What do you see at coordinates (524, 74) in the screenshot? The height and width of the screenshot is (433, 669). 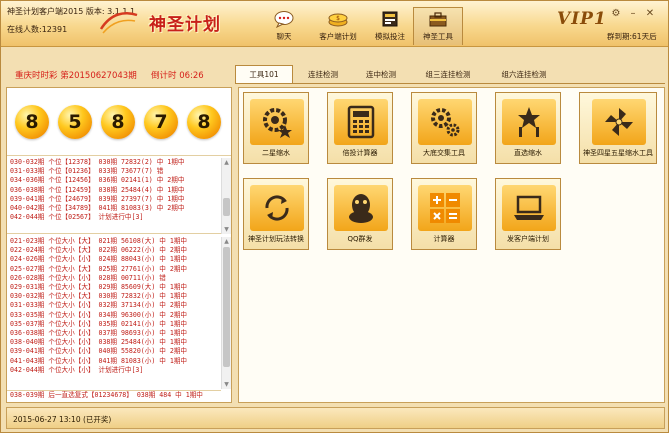 I see `tab-group6-miss: 组六连挂检测` at bounding box center [524, 74].